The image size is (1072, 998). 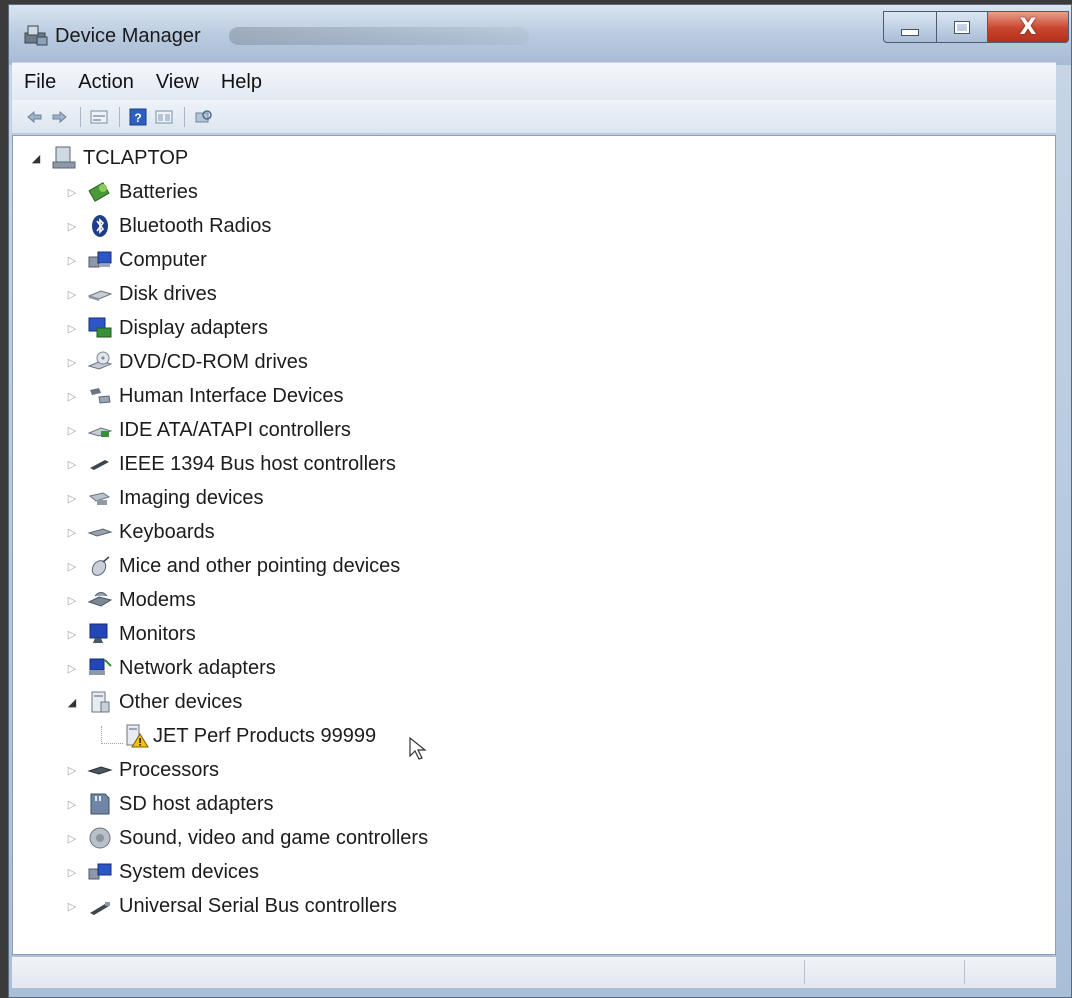 I want to click on sd-host-adapter-icon, so click(x=100, y=804).